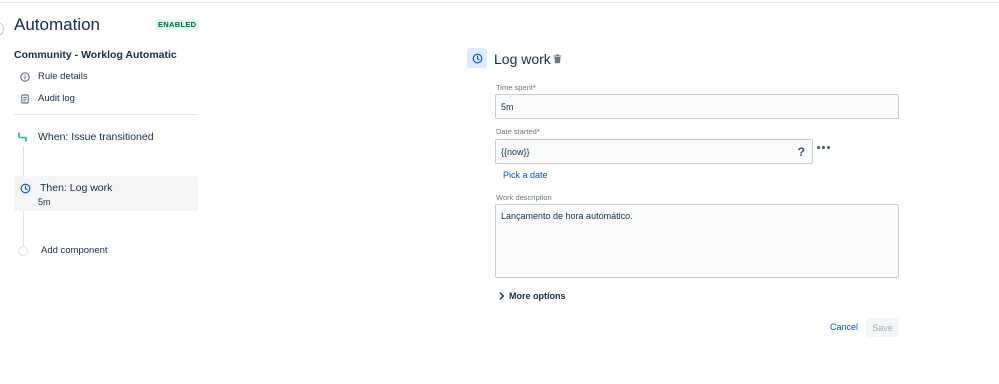 This screenshot has width=999, height=384. I want to click on panel-title: Log work, so click(522, 59).